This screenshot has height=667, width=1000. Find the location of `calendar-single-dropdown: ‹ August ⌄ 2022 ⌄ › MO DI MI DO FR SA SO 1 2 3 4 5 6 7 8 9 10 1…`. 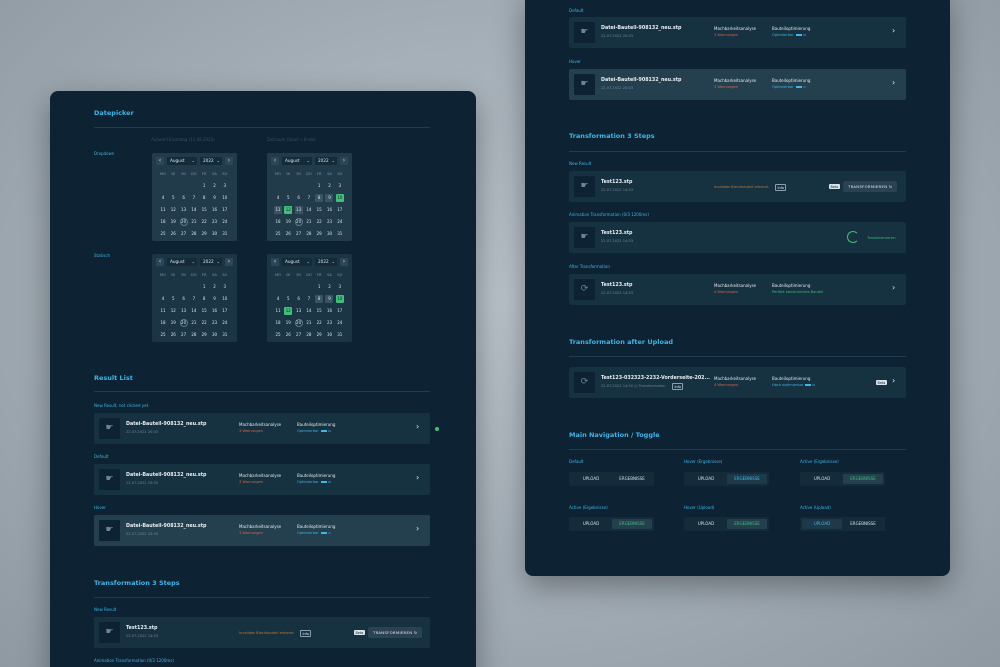

calendar-single-dropdown: ‹ August ⌄ 2022 ⌄ › MO DI MI DO FR SA SO 1 2 3 4 5 6 7 8 9 10 1… is located at coordinates (194, 197).